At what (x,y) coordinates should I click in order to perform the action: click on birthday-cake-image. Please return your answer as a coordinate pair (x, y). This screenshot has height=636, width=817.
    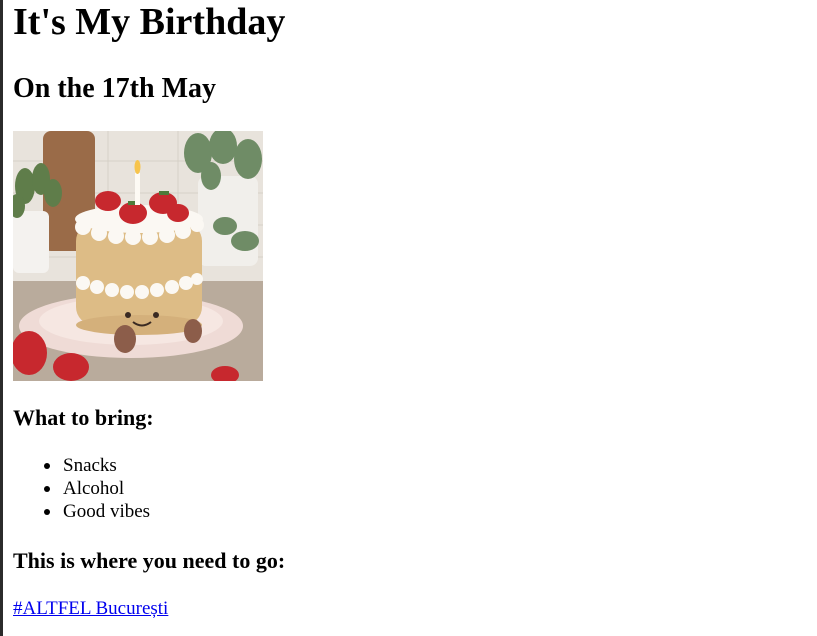
    Looking at the image, I should click on (138, 256).